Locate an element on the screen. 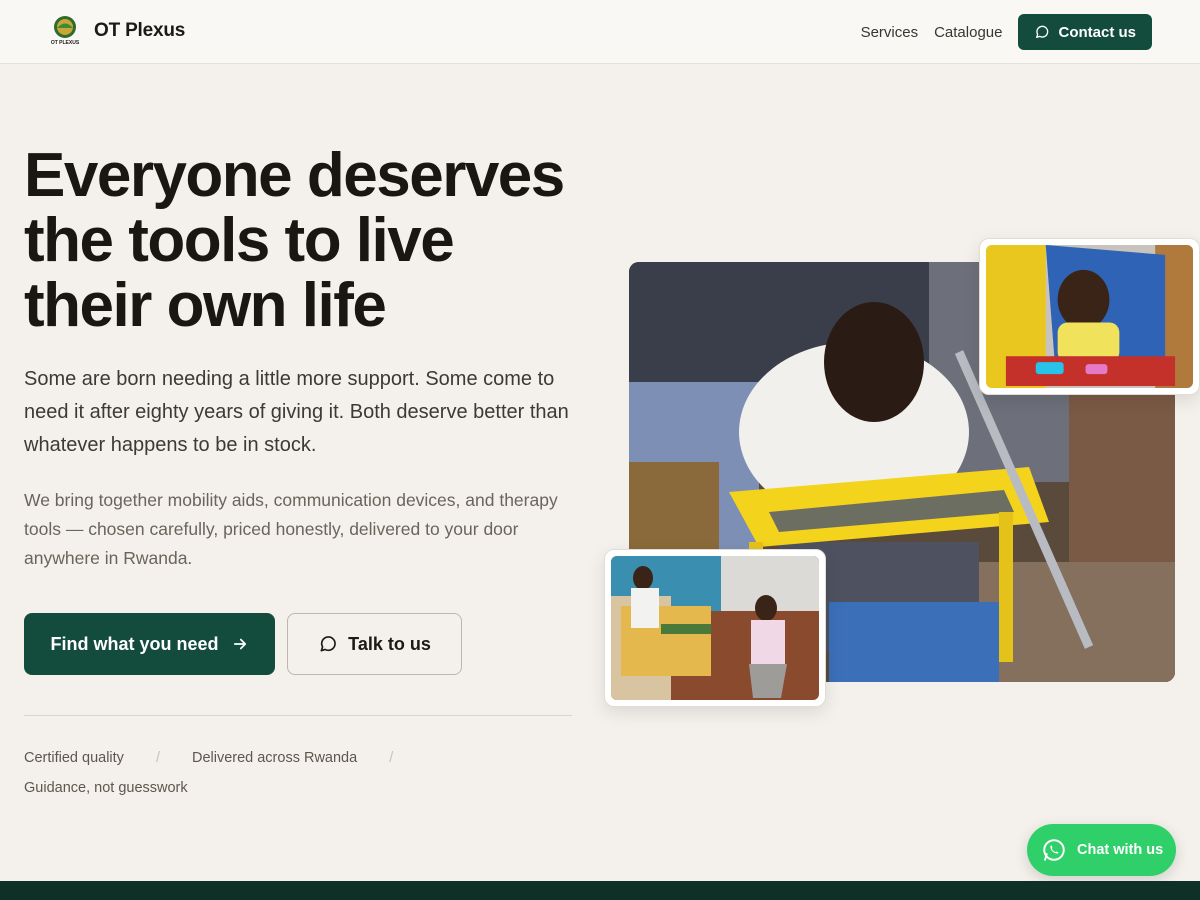 This screenshot has width=1200, height=900. brand-logo: OT PLEXUS is located at coordinates (65, 31).